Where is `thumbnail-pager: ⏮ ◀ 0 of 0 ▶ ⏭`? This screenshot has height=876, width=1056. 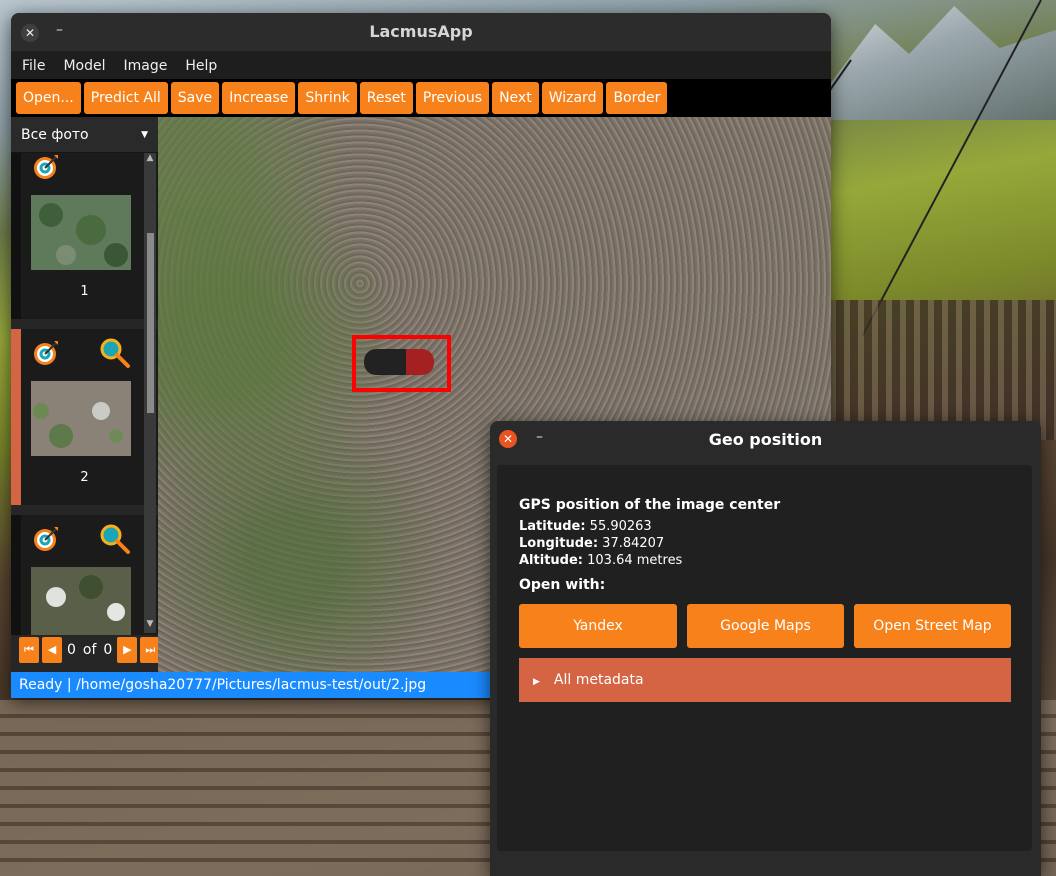 thumbnail-pager: ⏮ ◀ 0 of 0 ▶ ⏭ is located at coordinates (90, 650).